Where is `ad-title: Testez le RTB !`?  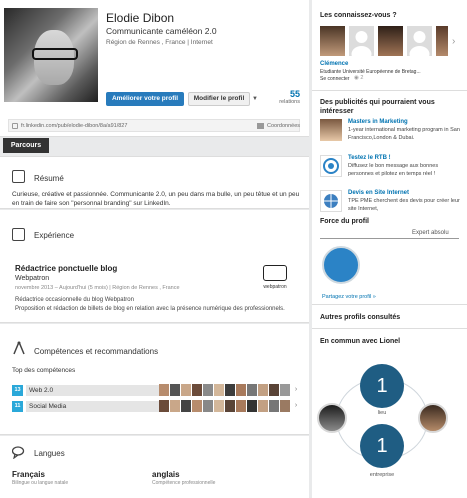 ad-title: Testez le RTB ! is located at coordinates (369, 158).